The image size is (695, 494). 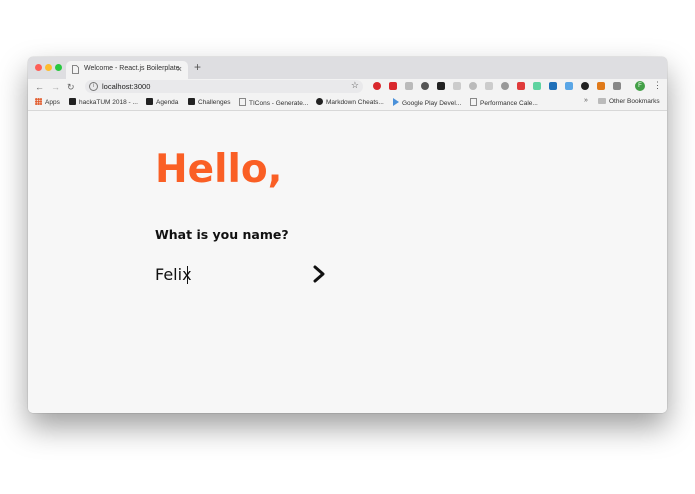 What do you see at coordinates (187, 275) in the screenshot?
I see `text-caret` at bounding box center [187, 275].